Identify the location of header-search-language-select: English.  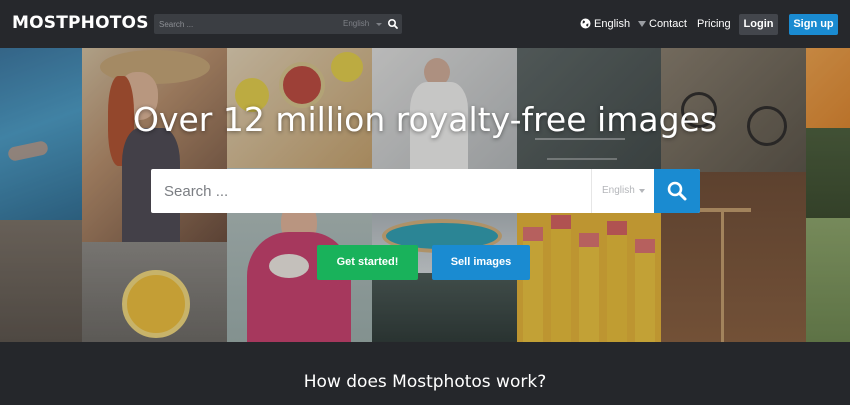
(359, 24).